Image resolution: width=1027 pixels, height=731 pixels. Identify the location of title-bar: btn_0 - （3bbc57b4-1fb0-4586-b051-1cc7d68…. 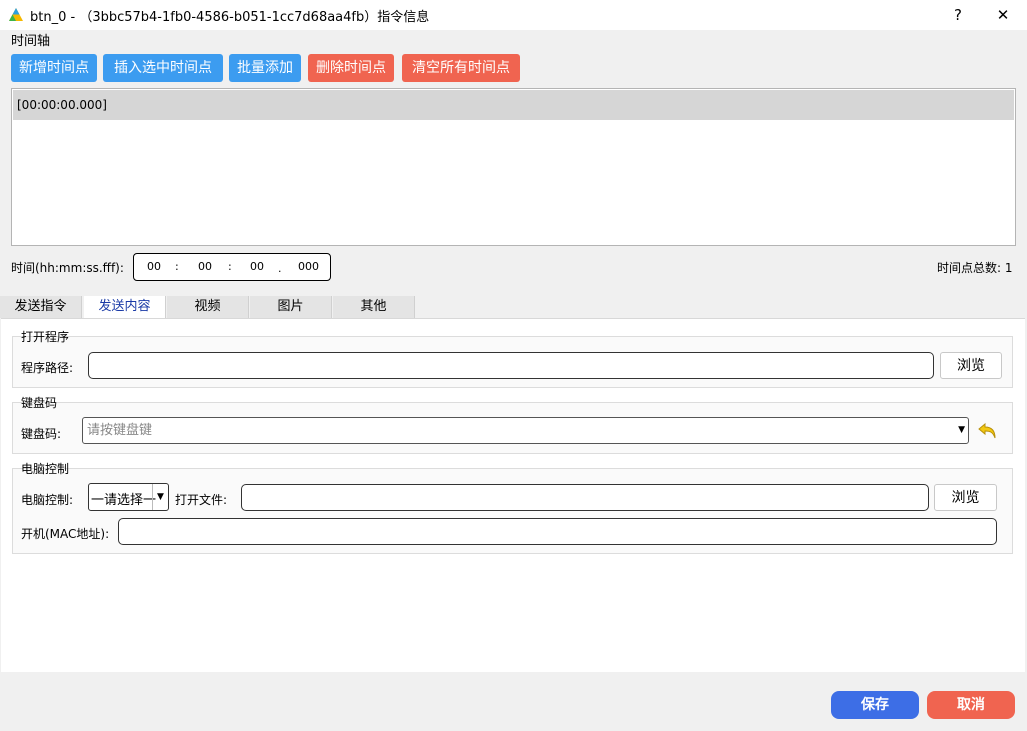
(513, 15).